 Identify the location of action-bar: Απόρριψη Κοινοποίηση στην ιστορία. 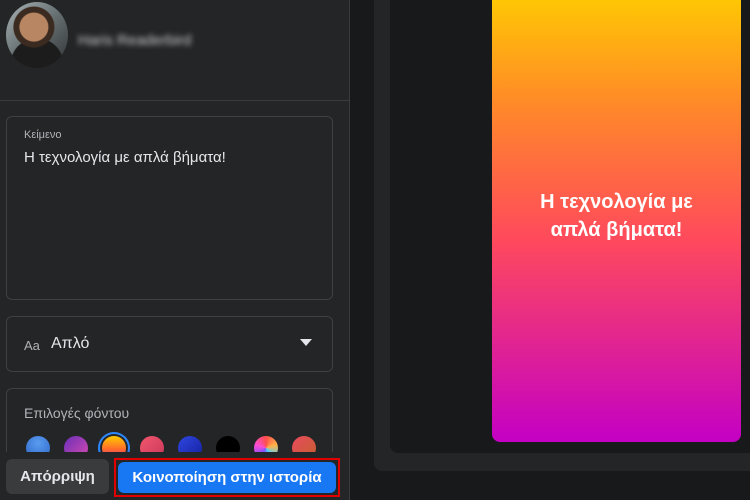
(174, 476).